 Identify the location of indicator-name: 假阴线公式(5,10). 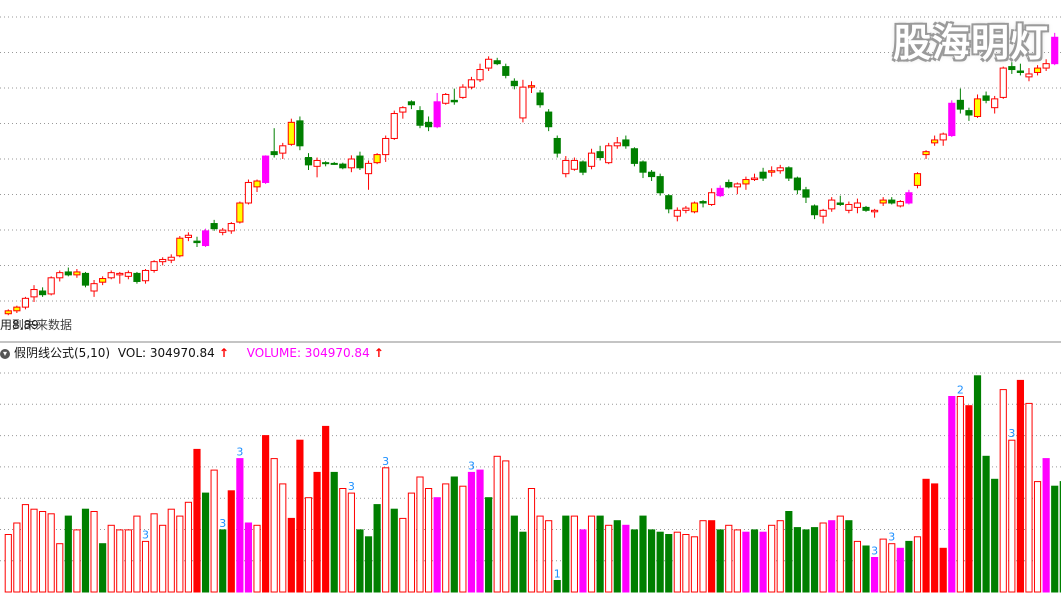
(62, 353).